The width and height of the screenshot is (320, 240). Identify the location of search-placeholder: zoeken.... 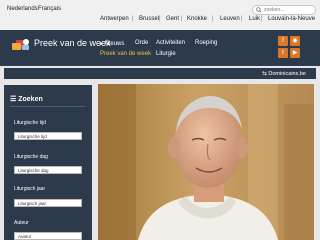
(274, 10).